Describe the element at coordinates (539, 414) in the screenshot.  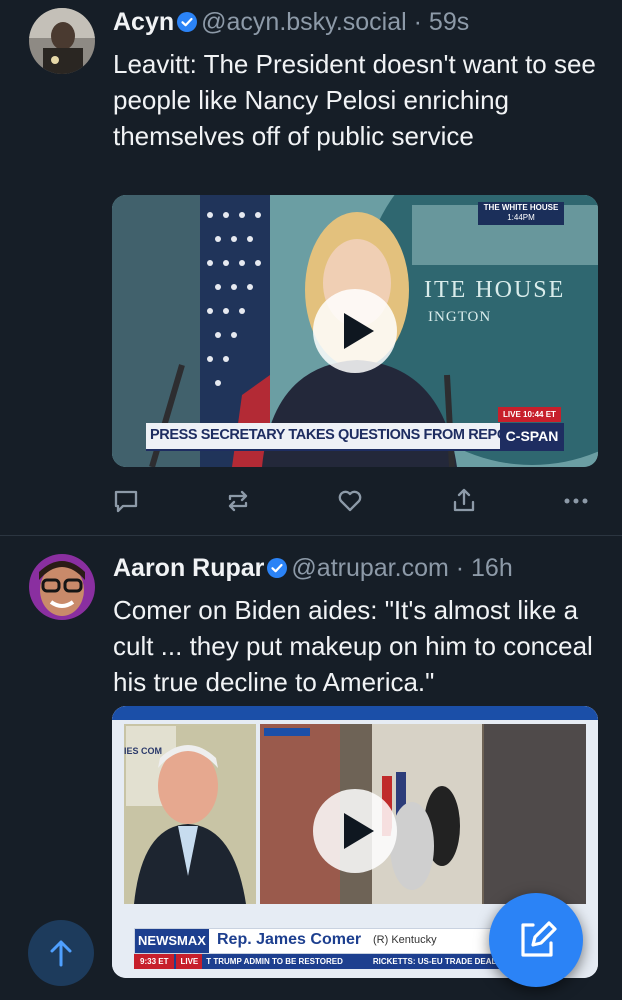
I see `live-time: 10:44 ET` at that location.